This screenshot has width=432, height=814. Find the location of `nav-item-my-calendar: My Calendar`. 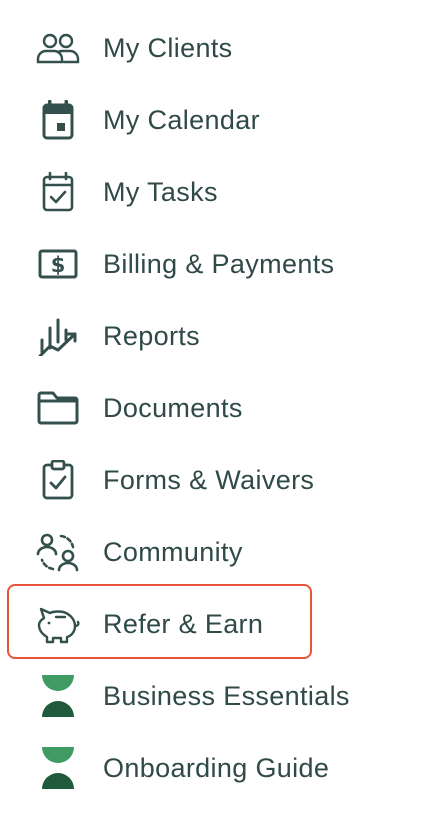

nav-item-my-calendar: My Calendar is located at coordinates (210, 120).